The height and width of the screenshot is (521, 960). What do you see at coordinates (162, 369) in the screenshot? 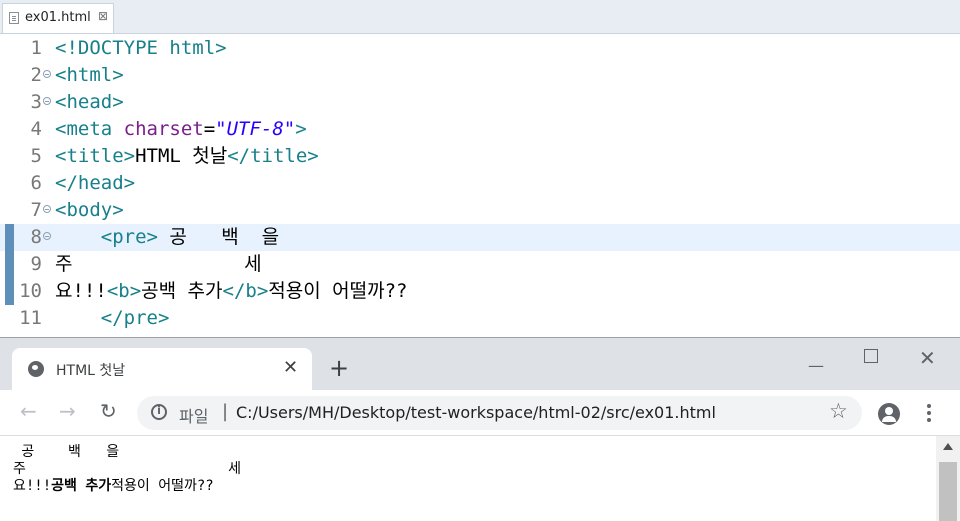
I see `browser-tab: HTML 첫날 ✕` at bounding box center [162, 369].